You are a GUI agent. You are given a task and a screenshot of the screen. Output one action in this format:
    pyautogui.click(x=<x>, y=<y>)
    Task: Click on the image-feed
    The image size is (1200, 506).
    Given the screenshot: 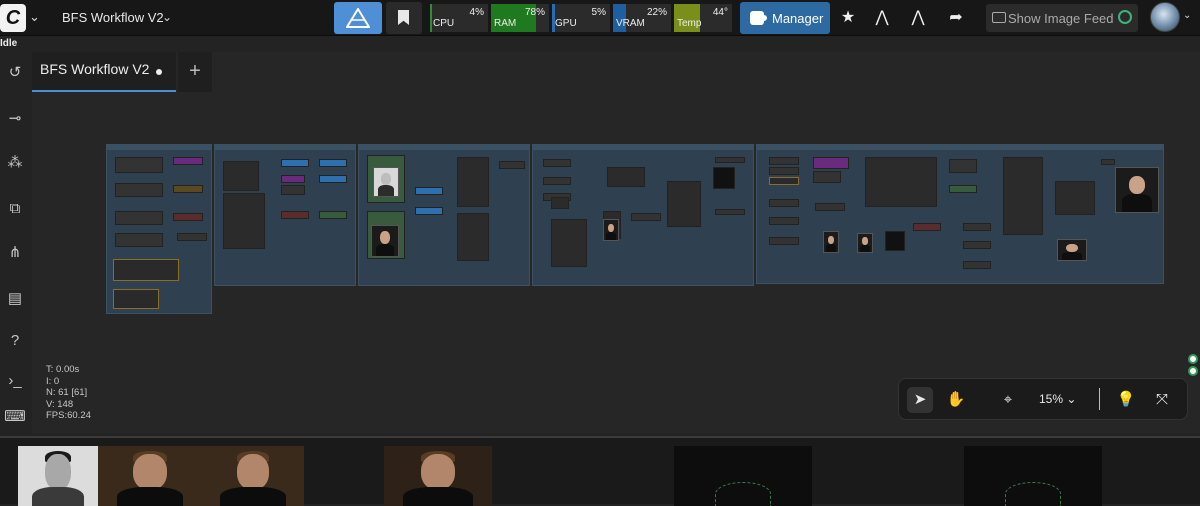 What is the action you would take?
    pyautogui.click(x=600, y=471)
    